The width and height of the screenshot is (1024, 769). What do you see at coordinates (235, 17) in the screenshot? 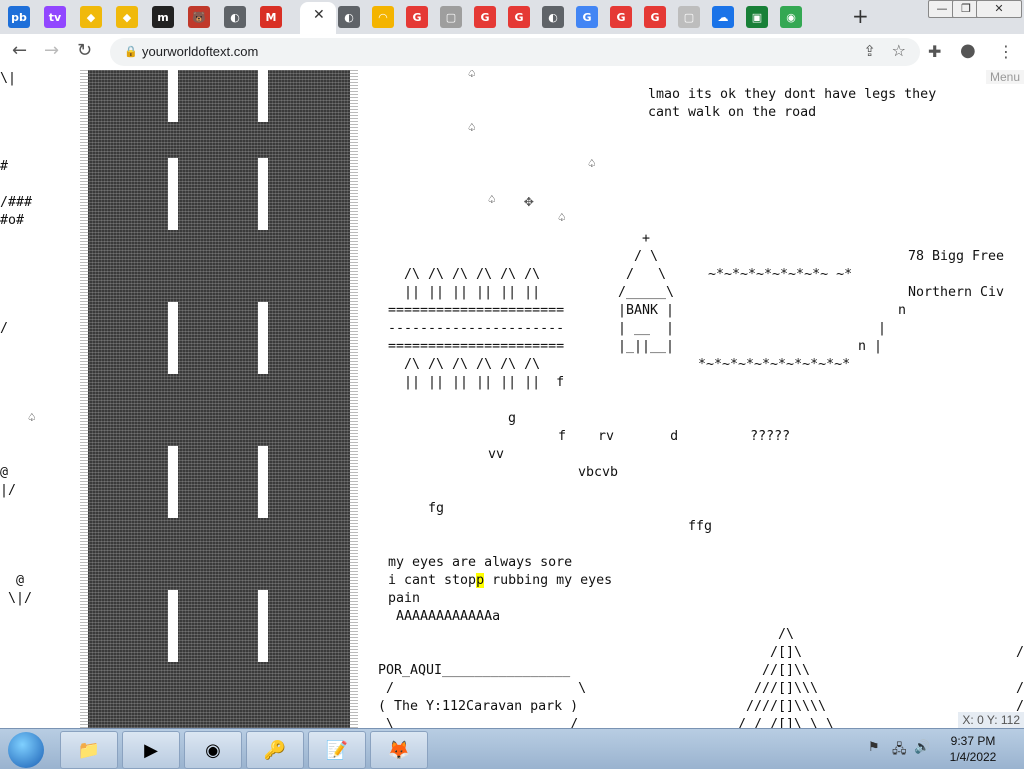
I see `tab-favicon-6: ◐` at bounding box center [235, 17].